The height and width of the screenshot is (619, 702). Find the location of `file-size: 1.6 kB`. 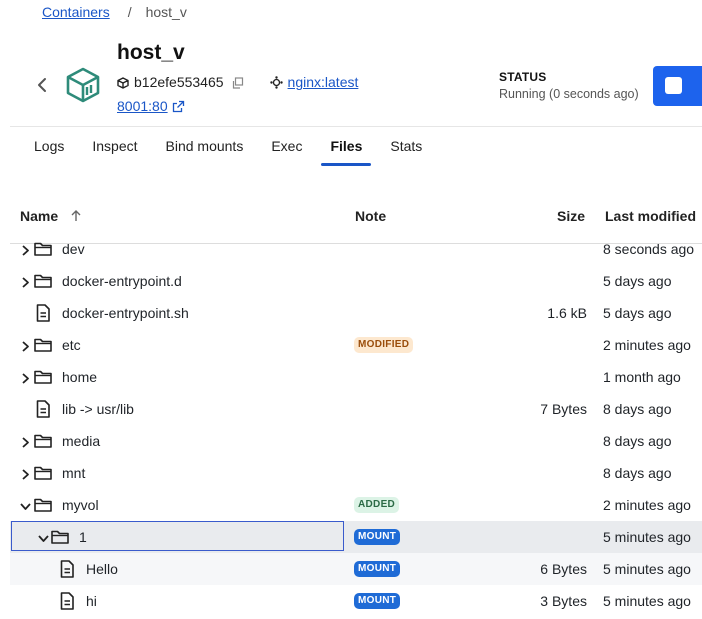

file-size: 1.6 kB is located at coordinates (567, 313).